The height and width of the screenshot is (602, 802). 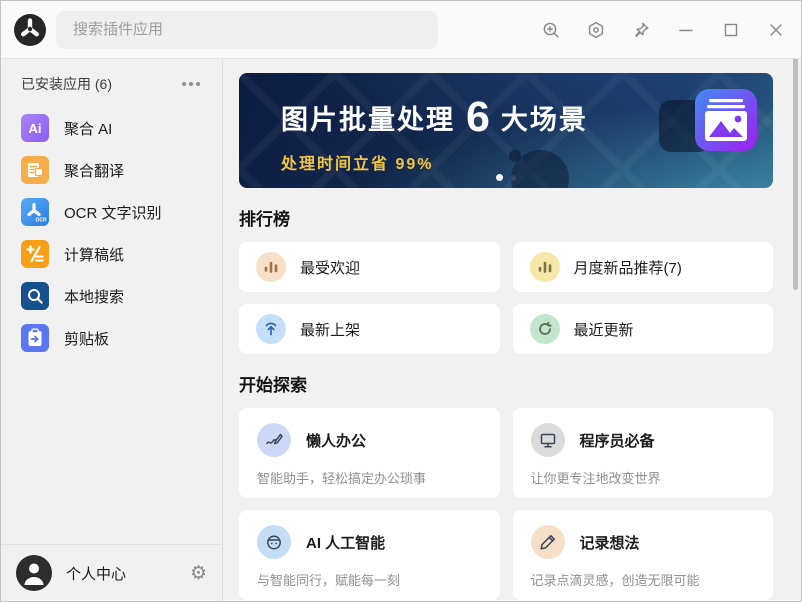 What do you see at coordinates (369, 453) in the screenshot?
I see `explore-card-lazy-office: 懒人办公 智能助手，轻松搞定办公琐事` at bounding box center [369, 453].